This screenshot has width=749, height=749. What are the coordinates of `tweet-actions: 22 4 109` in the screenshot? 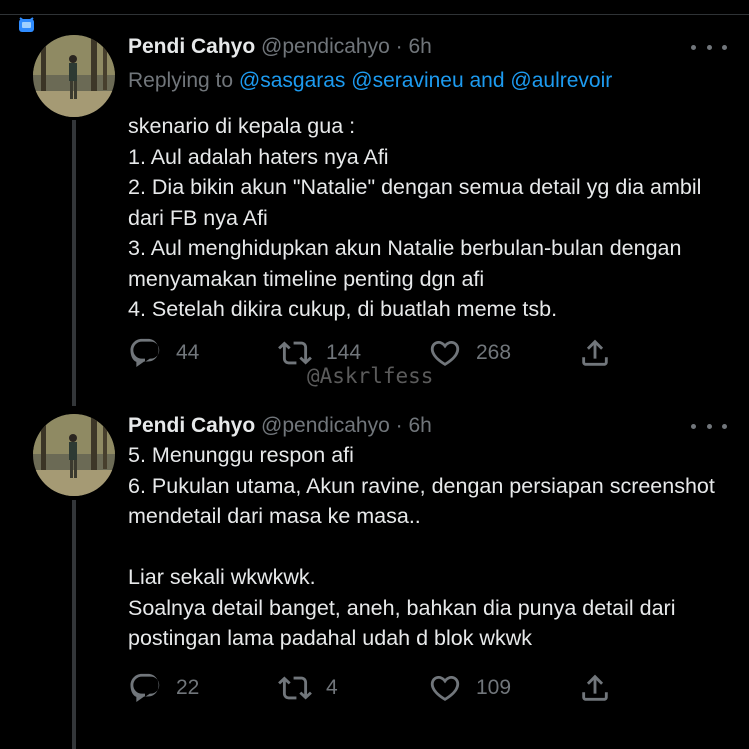 It's located at (370, 688).